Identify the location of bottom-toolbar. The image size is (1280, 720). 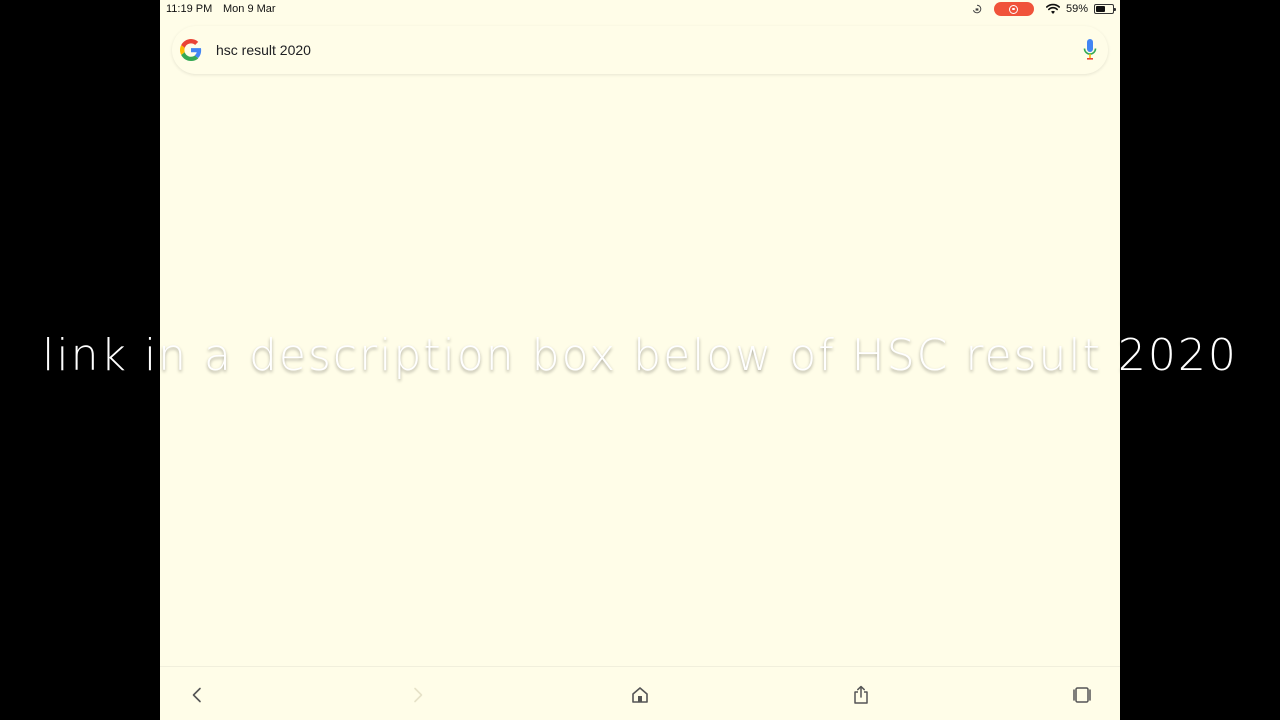
(640, 693).